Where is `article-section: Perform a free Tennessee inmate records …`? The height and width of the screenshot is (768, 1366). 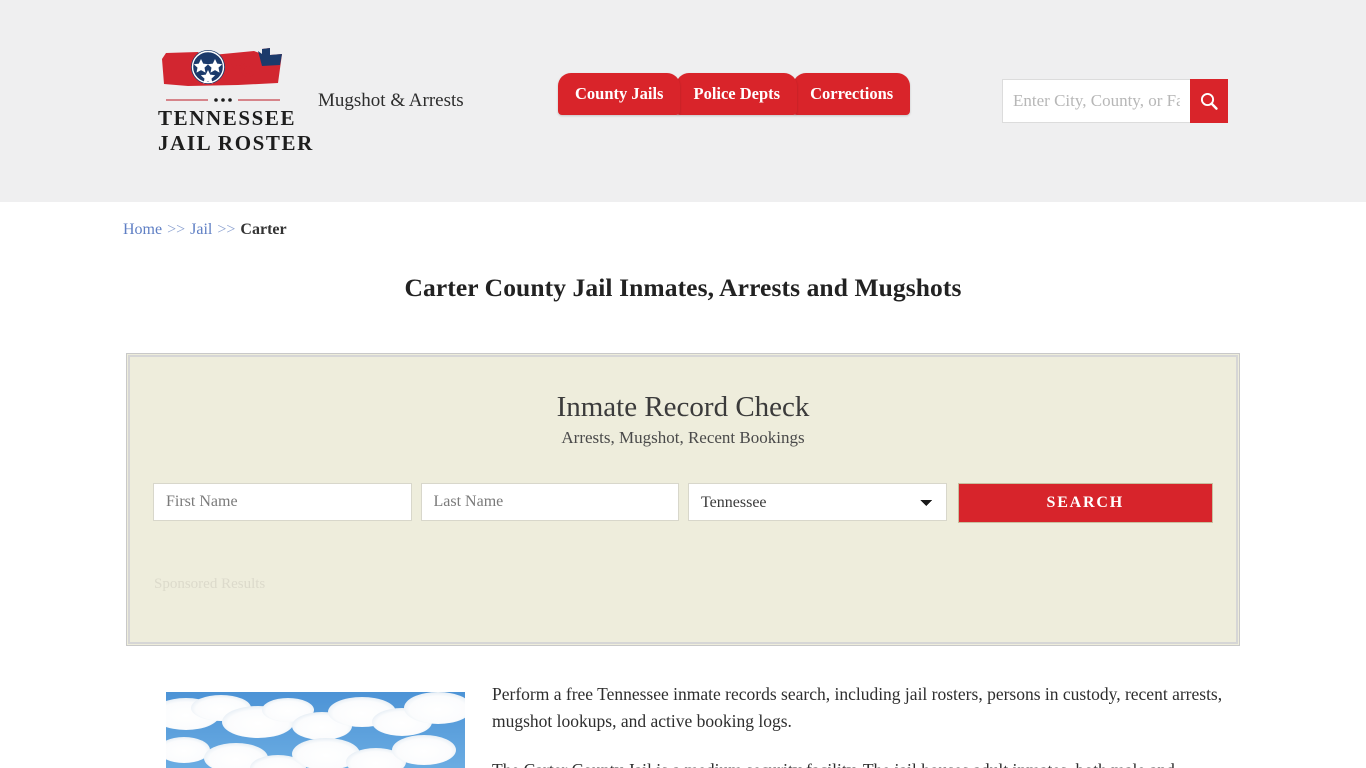
article-section: Perform a free Tennessee inmate records … is located at coordinates (683, 722).